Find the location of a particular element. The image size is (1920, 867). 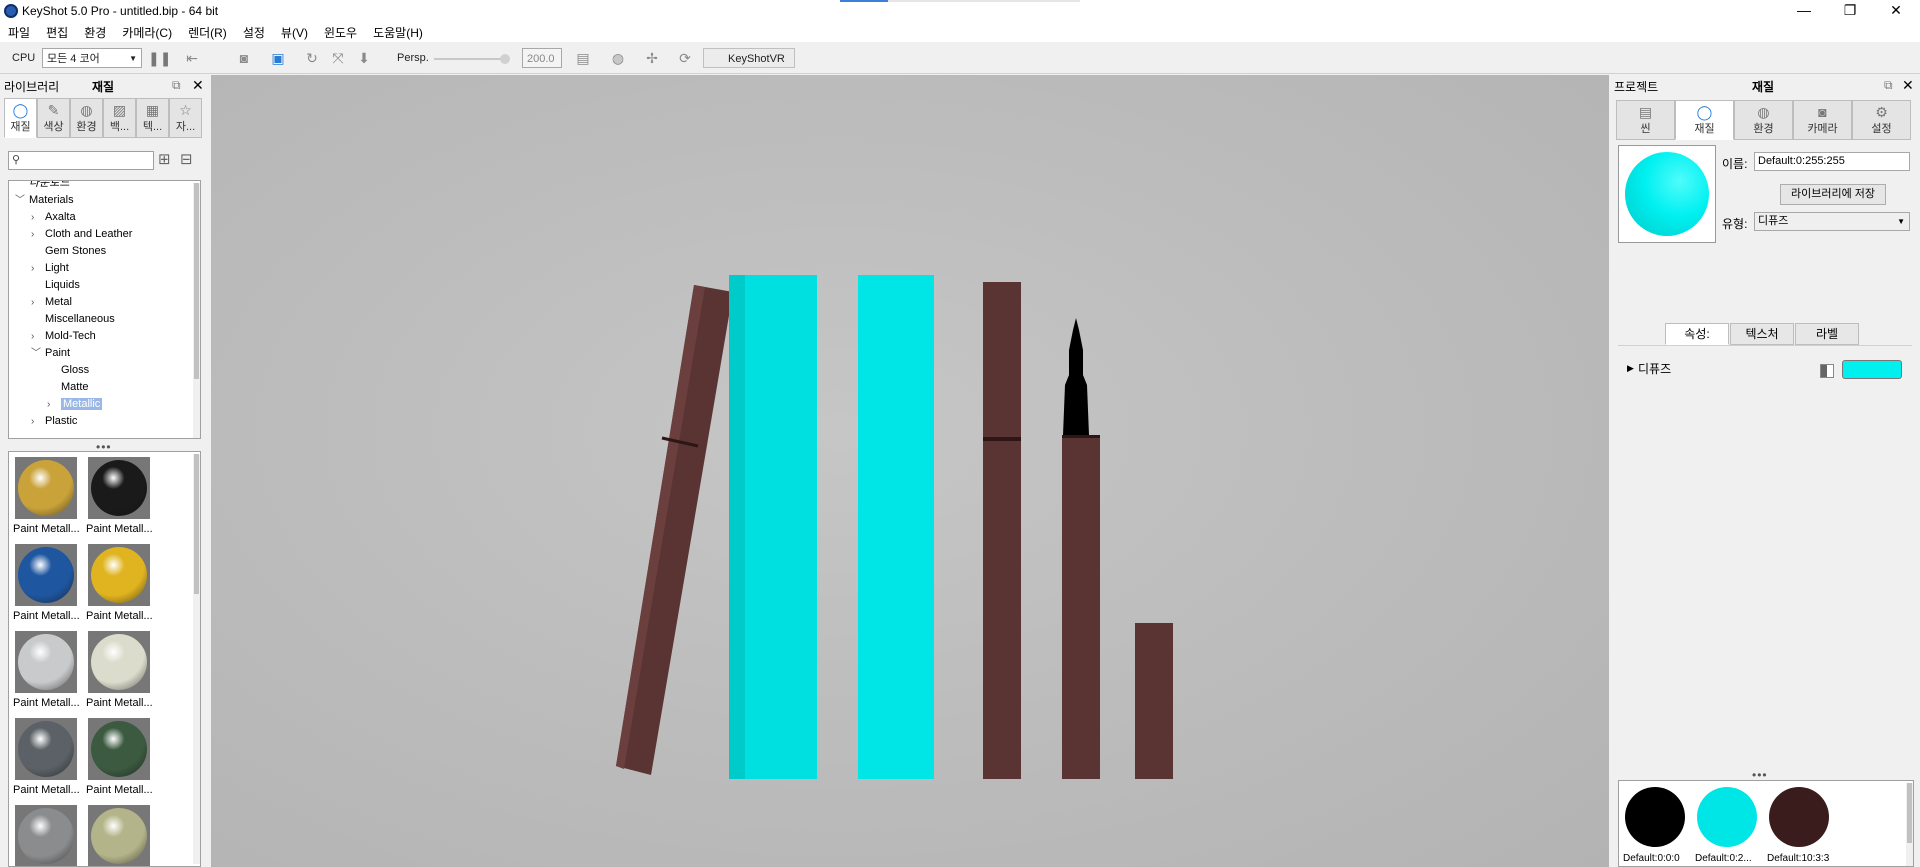

tree-item: › Plastic is located at coordinates (54, 421).